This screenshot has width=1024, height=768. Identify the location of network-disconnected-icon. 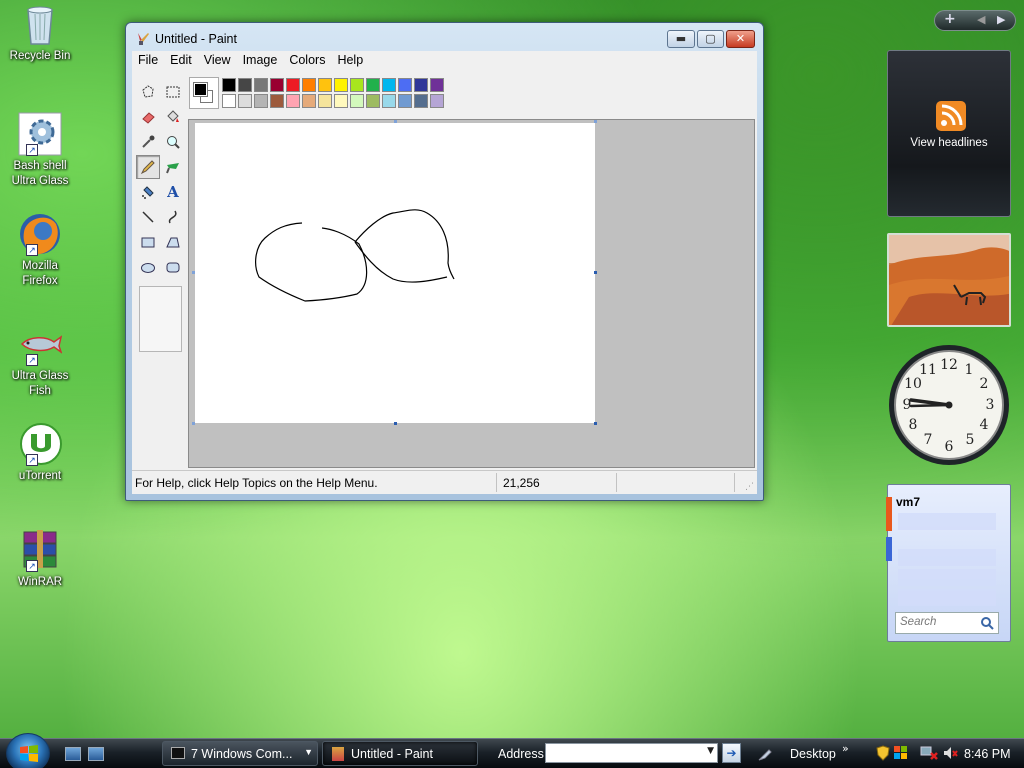
(929, 753).